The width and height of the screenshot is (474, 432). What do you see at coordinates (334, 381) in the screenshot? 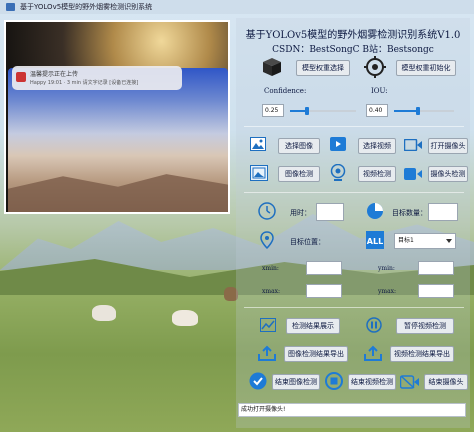
I see `stop-icon` at bounding box center [334, 381].